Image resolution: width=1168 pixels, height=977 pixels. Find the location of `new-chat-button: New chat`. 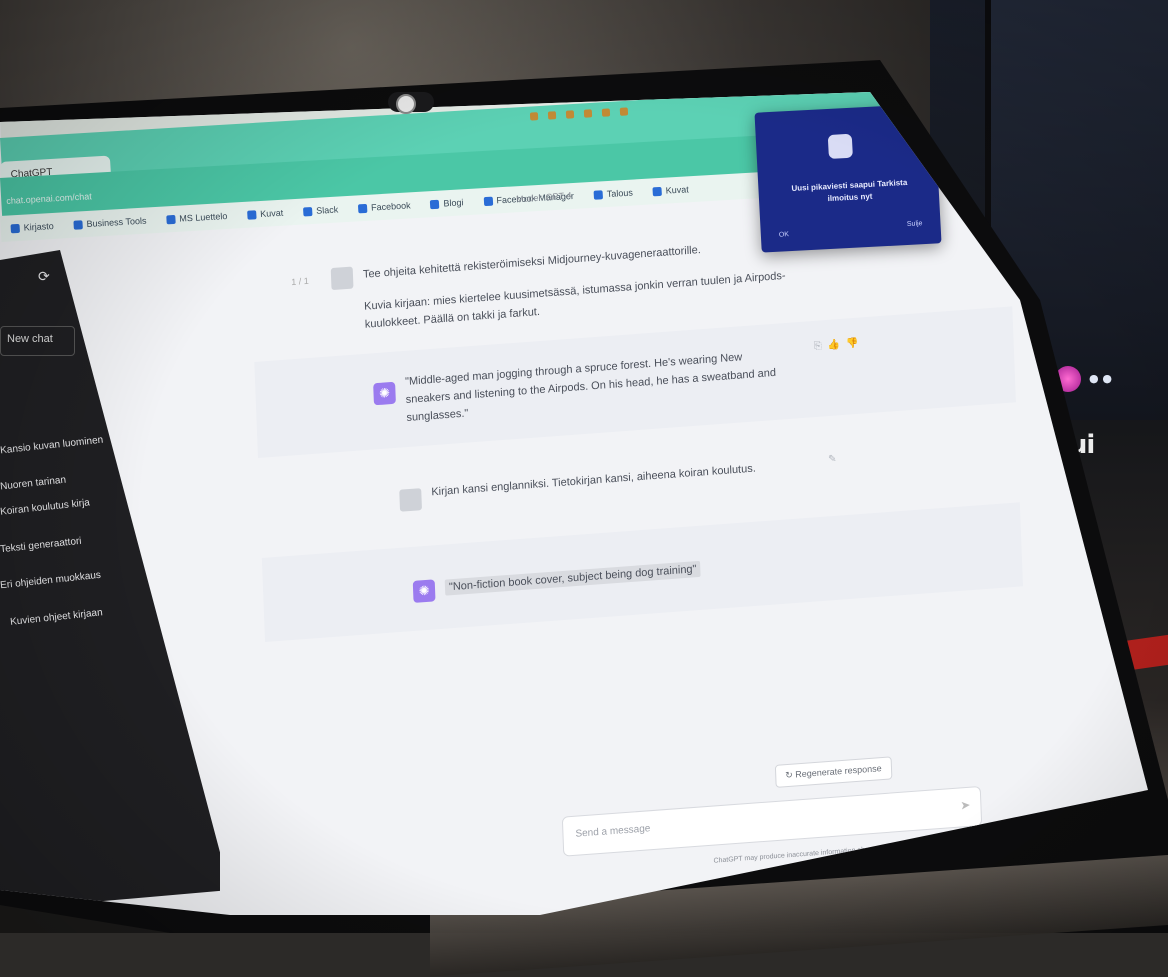

new-chat-button: New chat is located at coordinates (37, 341).